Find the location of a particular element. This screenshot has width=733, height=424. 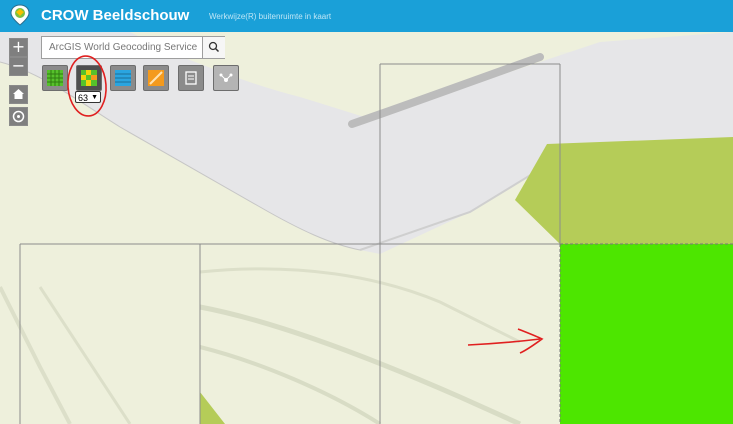

list-layer-button is located at coordinates (123, 78).